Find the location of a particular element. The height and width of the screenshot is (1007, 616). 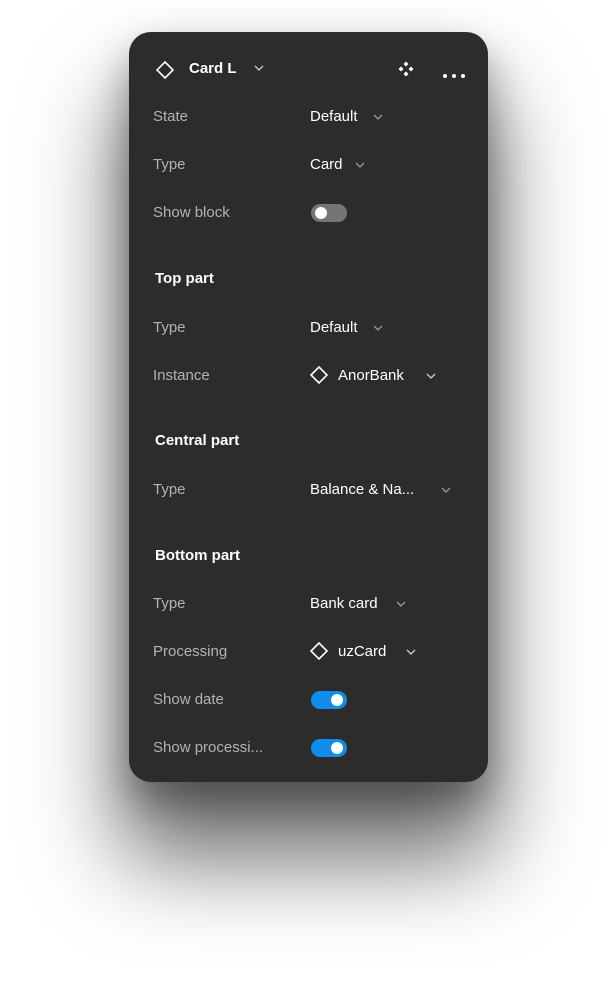

top-type-label: Type is located at coordinates (169, 327).